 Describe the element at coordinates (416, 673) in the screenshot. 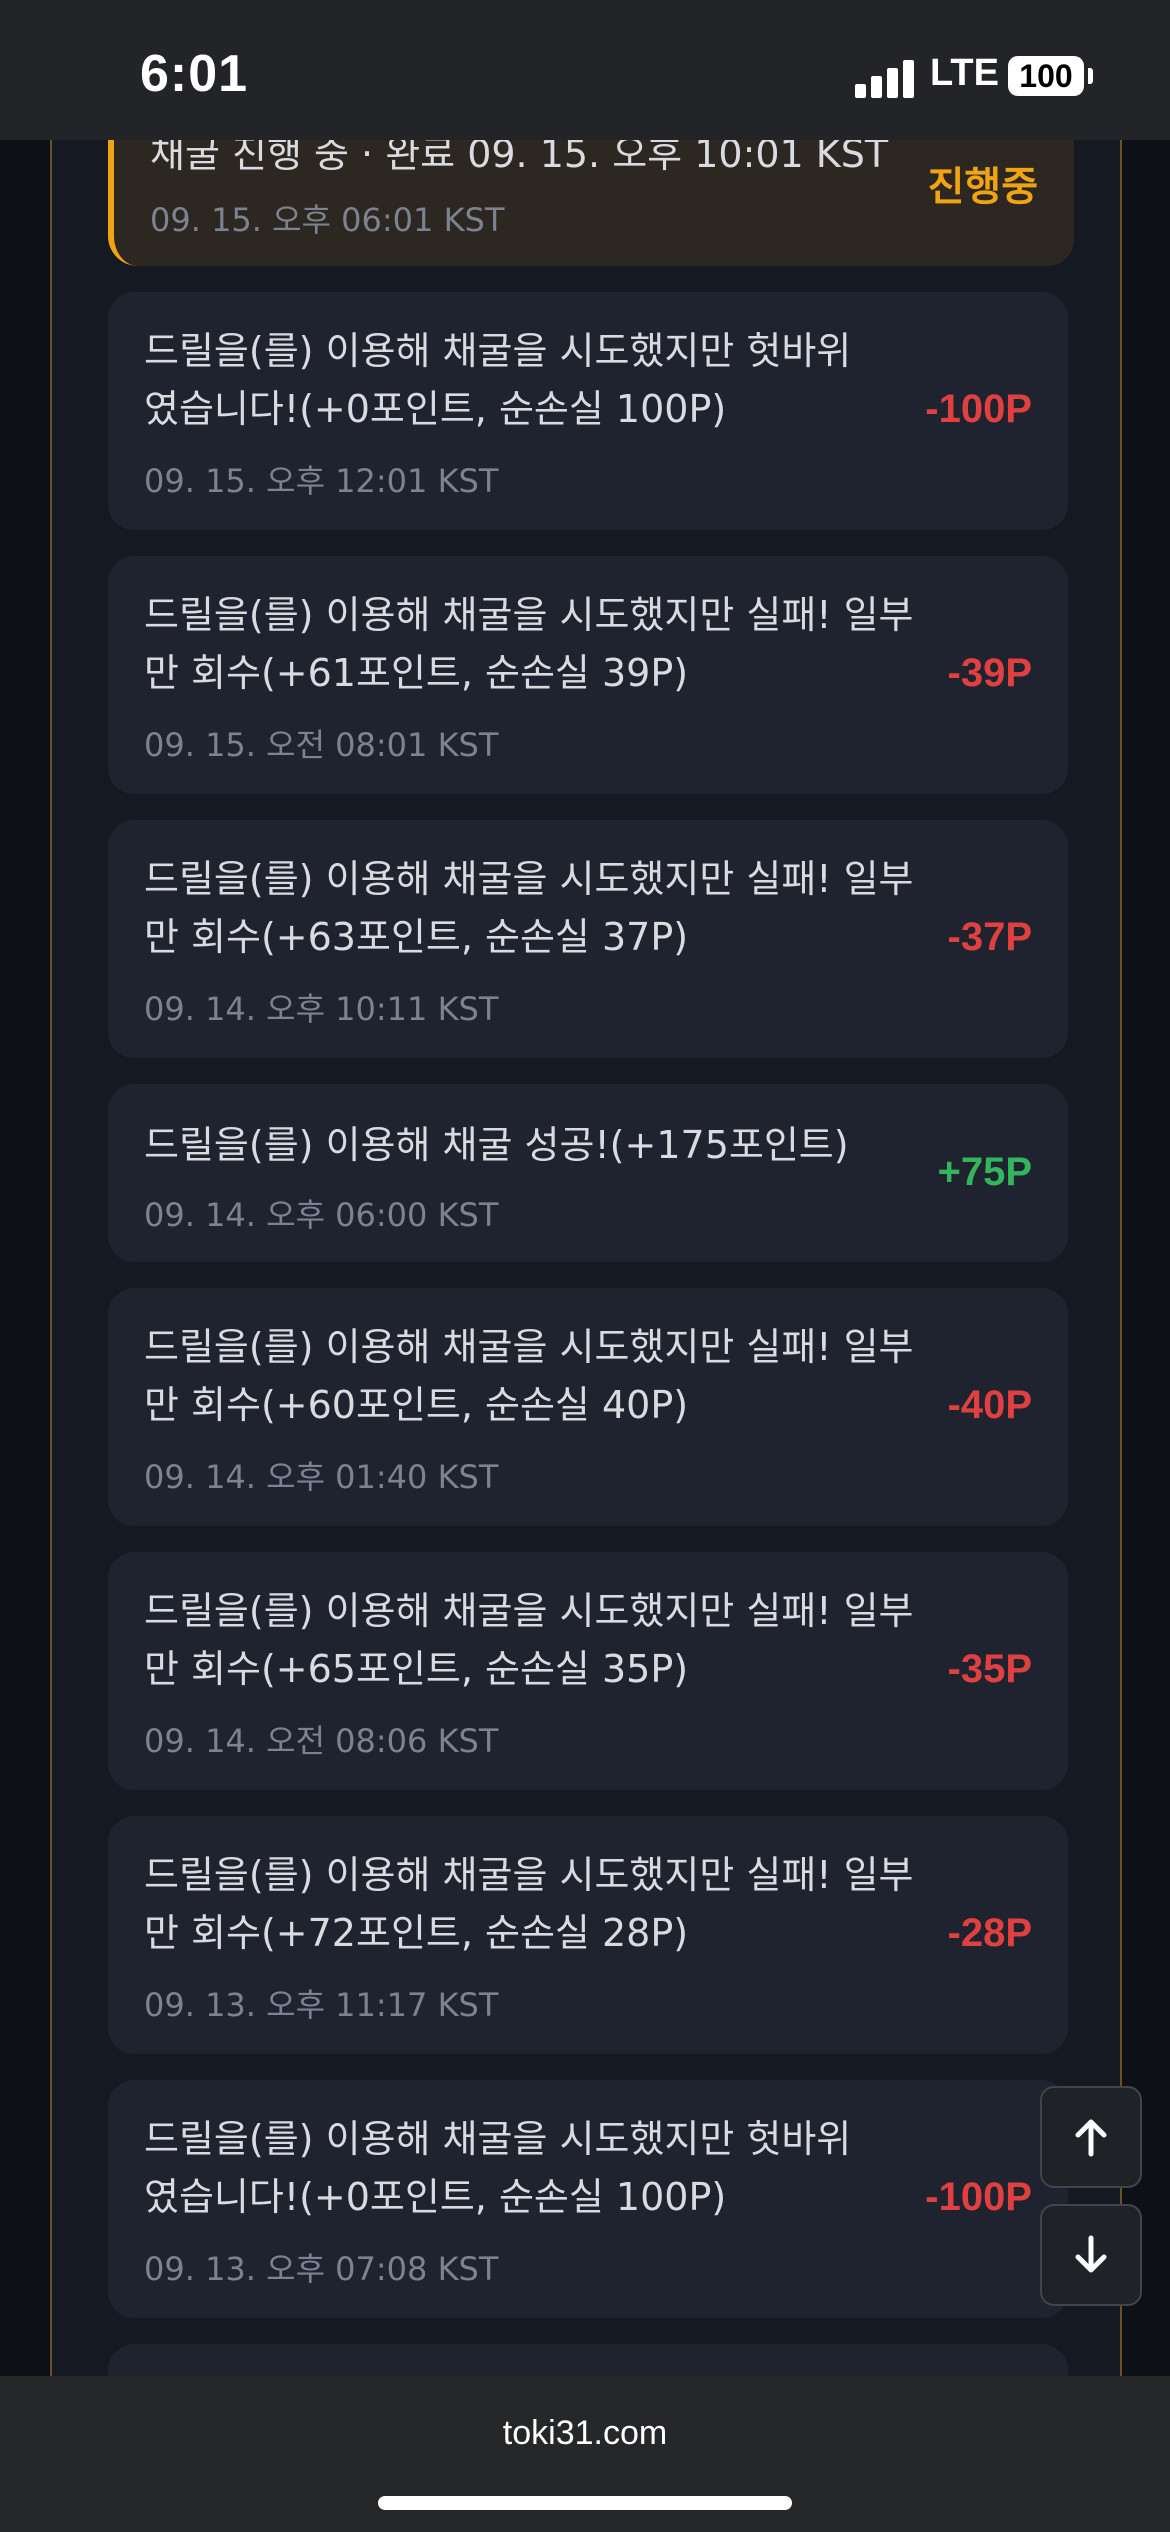

I see `entry-text-line2: 만 회수(+61포인트, 순손실 39P)` at that location.